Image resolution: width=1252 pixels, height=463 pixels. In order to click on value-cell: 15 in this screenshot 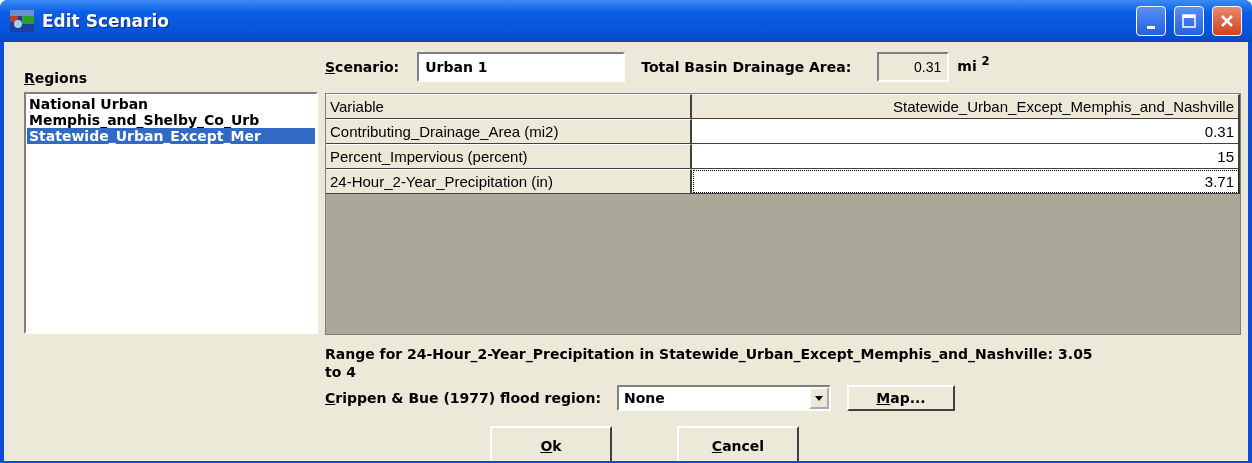, I will do `click(966, 156)`.